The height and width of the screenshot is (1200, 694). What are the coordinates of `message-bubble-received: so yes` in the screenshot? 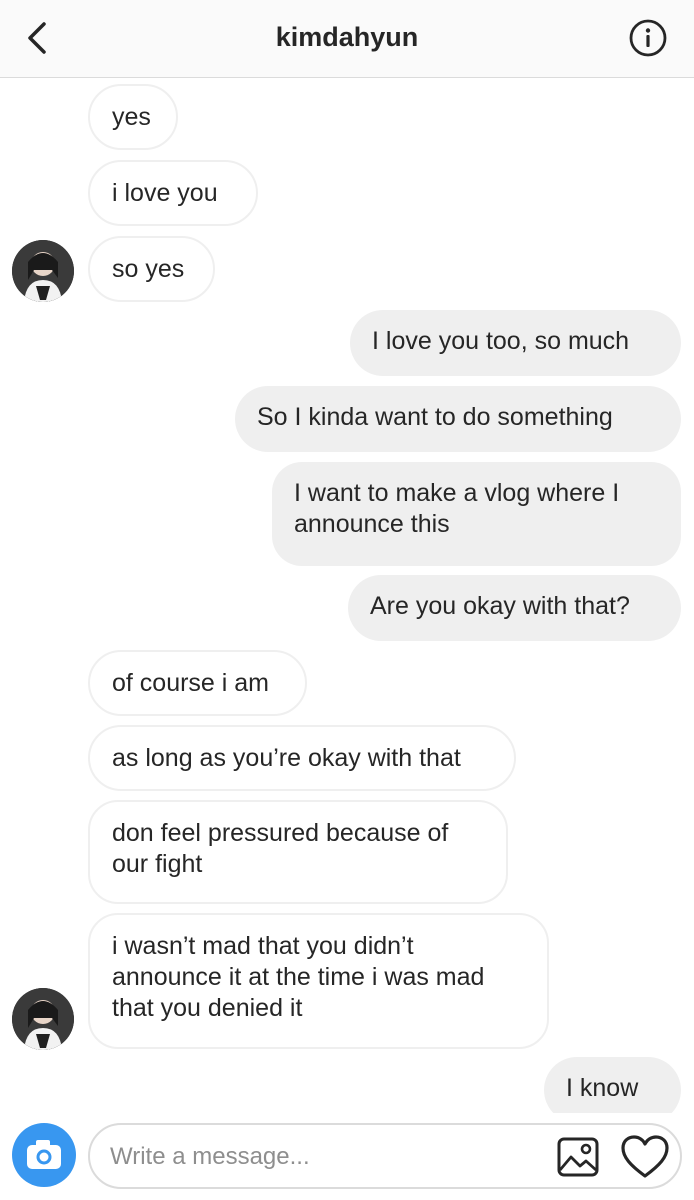 It's located at (151, 269).